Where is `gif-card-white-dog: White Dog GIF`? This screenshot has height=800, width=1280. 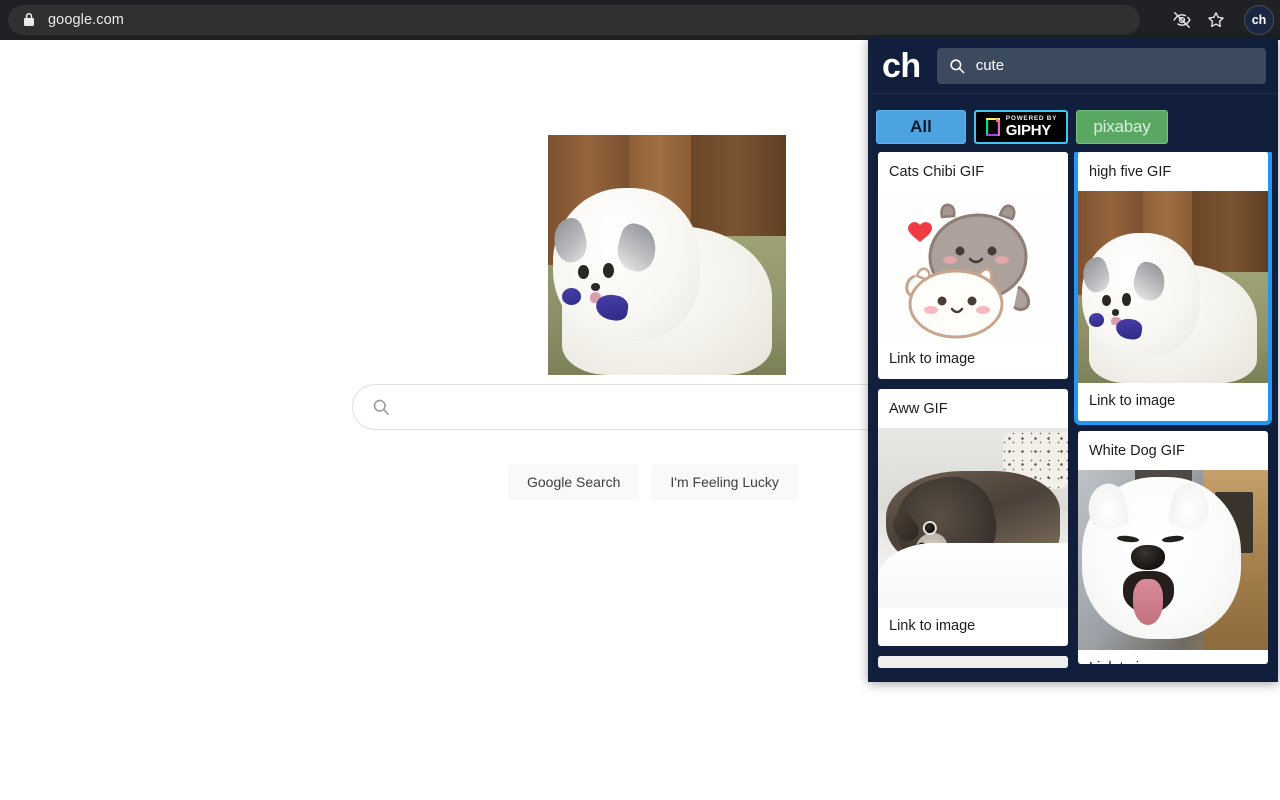 gif-card-white-dog: White Dog GIF is located at coordinates (1173, 547).